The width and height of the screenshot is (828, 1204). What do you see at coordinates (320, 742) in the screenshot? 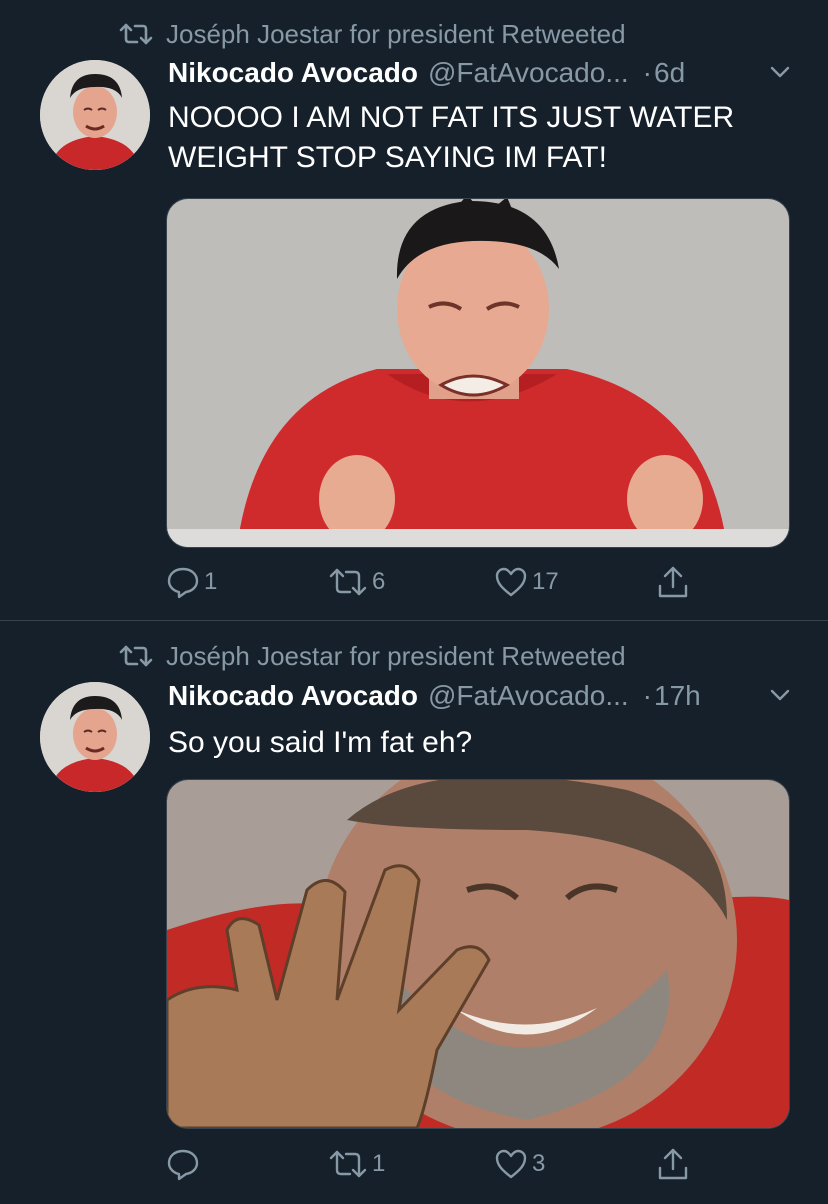
I see `tweet-text-line: So you said I'm fat eh?` at bounding box center [320, 742].